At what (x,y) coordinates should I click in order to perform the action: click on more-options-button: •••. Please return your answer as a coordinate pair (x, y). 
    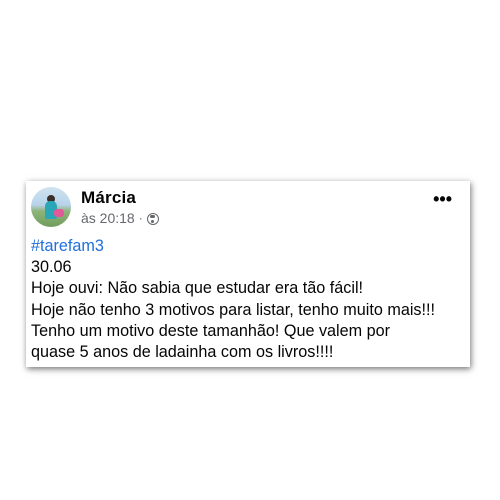
    Looking at the image, I should click on (442, 199).